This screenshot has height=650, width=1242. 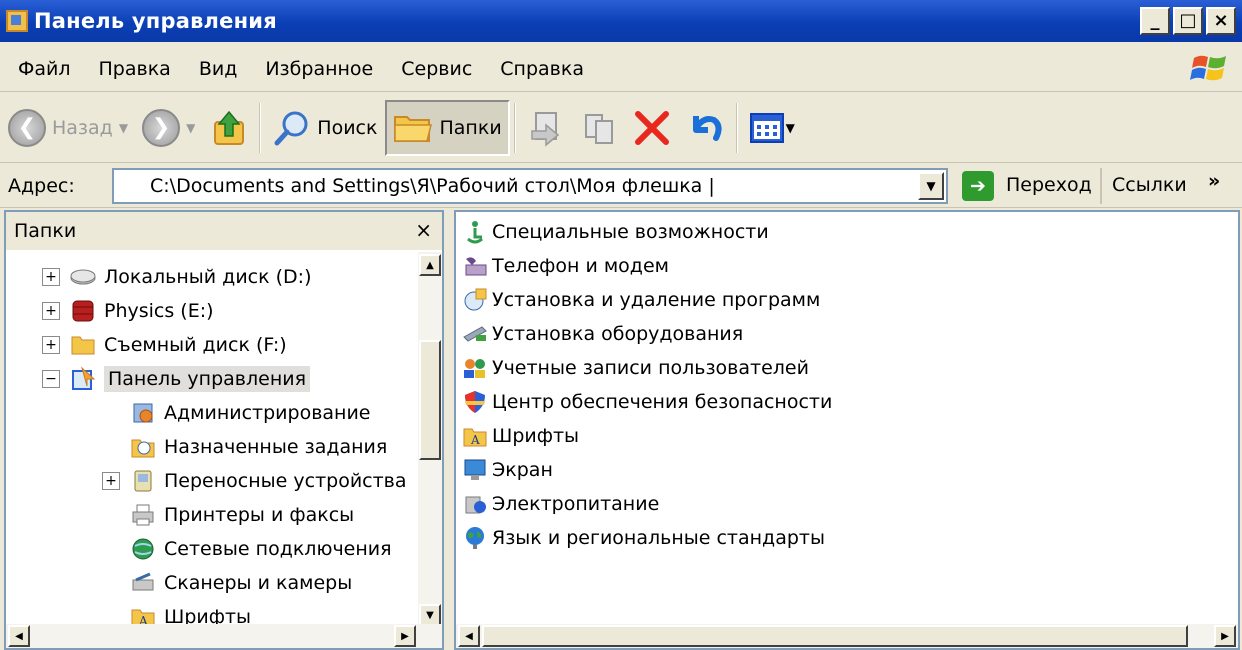 I want to click on folders-vertical-scrollbar: ▲ ▼, so click(x=430, y=440).